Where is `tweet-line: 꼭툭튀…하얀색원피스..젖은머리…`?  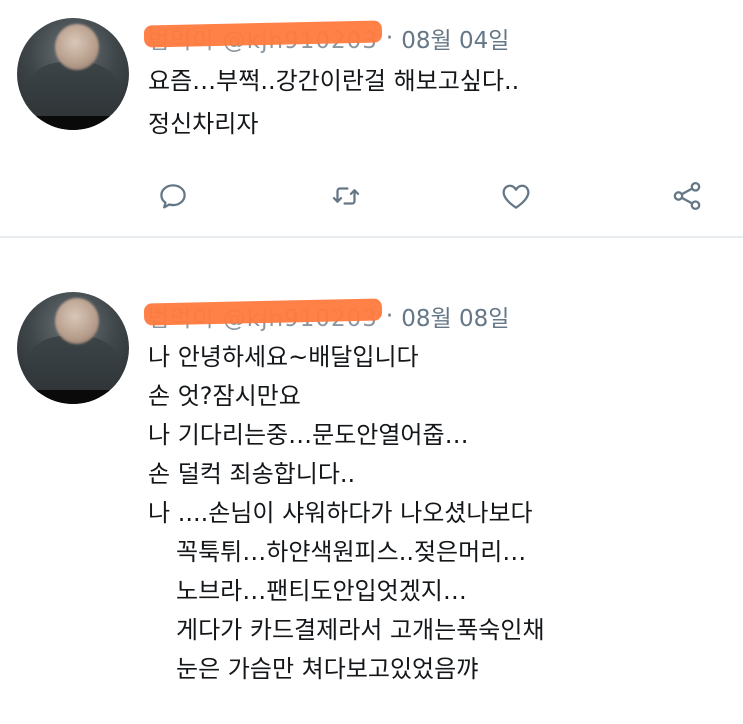 tweet-line: 꼭툭튀…하얀색원피스..젖은머리… is located at coordinates (351, 552).